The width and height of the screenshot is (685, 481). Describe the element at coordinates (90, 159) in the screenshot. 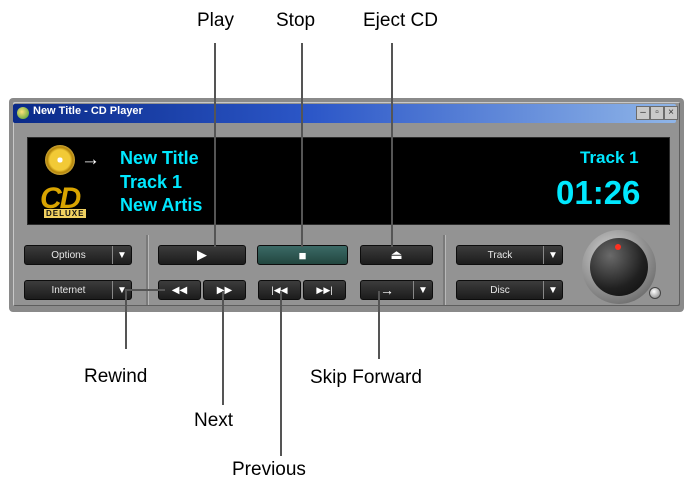

I see `arrow-right-icon: →` at that location.